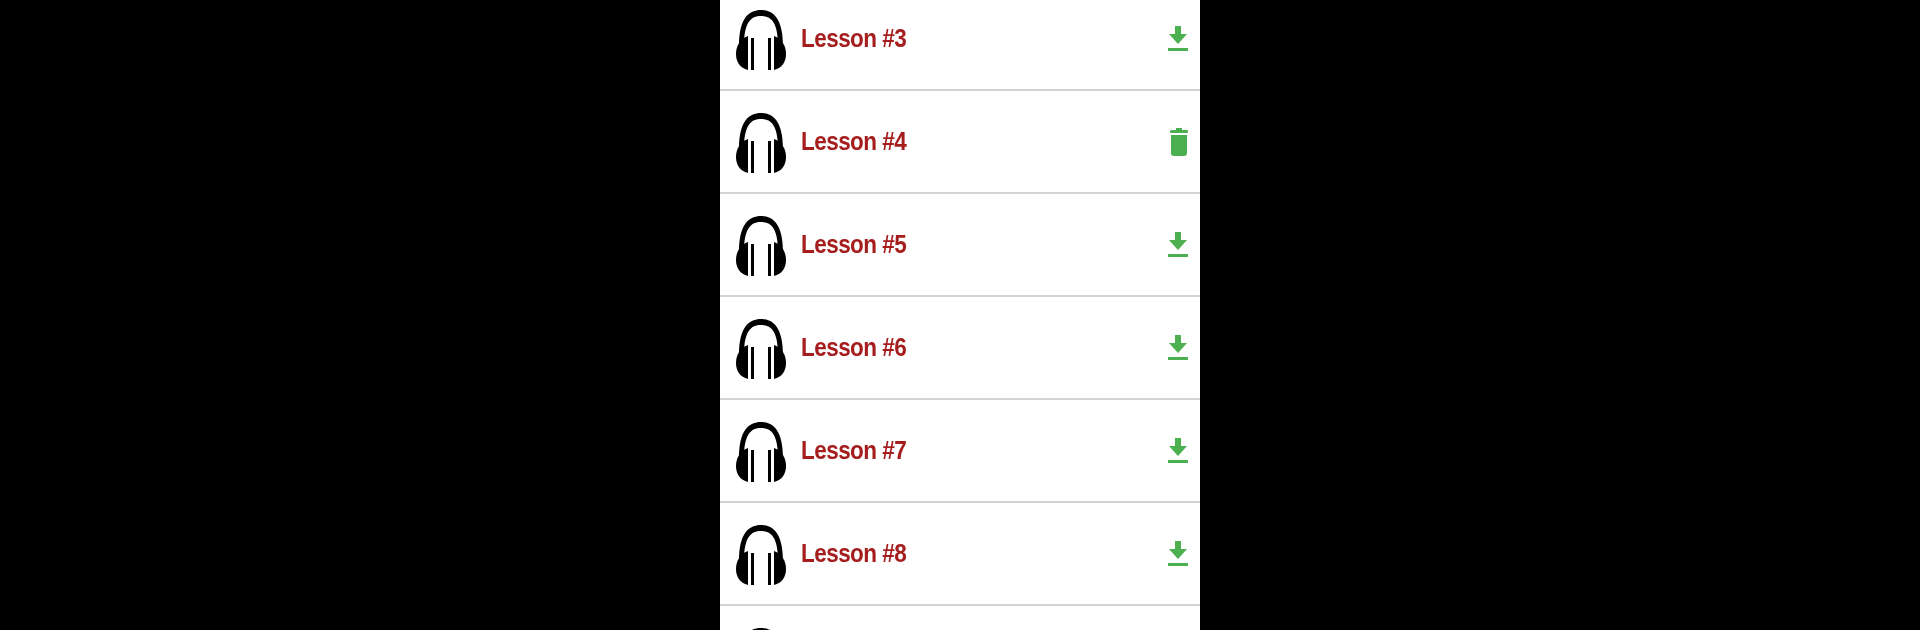  Describe the element at coordinates (960, 142) in the screenshot. I see `lesson-row: Lesson #4` at that location.